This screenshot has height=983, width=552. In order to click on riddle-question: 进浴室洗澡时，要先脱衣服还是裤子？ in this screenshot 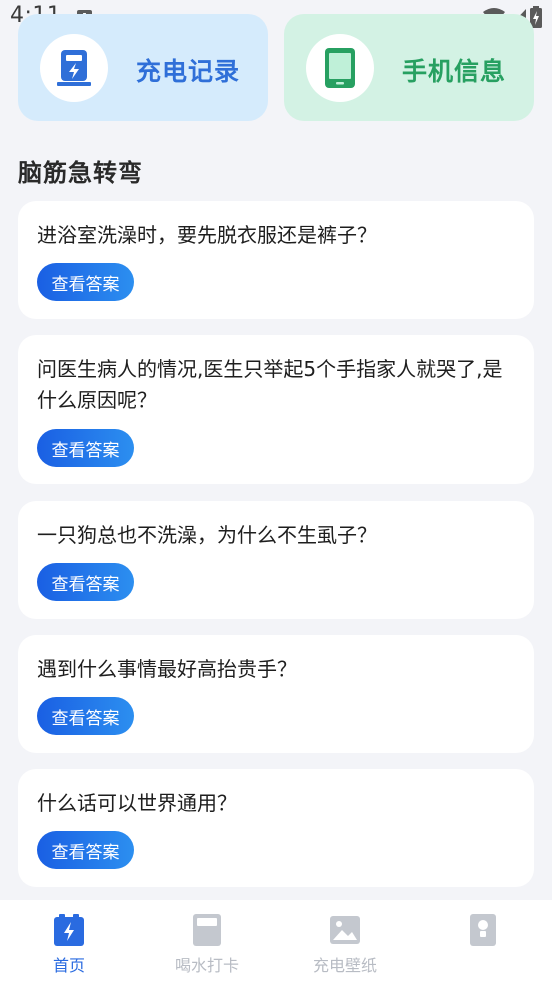, I will do `click(207, 235)`.